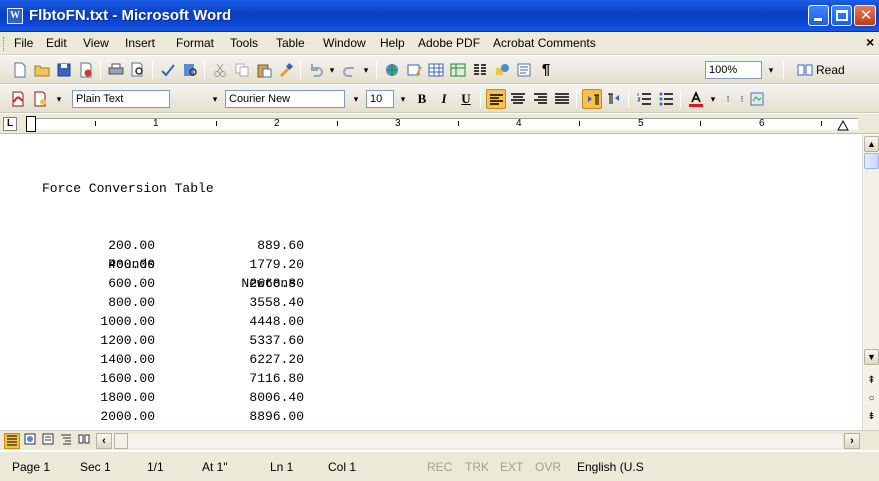 Image resolution: width=879 pixels, height=481 pixels. Describe the element at coordinates (644, 99) in the screenshot. I see `numbering-button` at that location.